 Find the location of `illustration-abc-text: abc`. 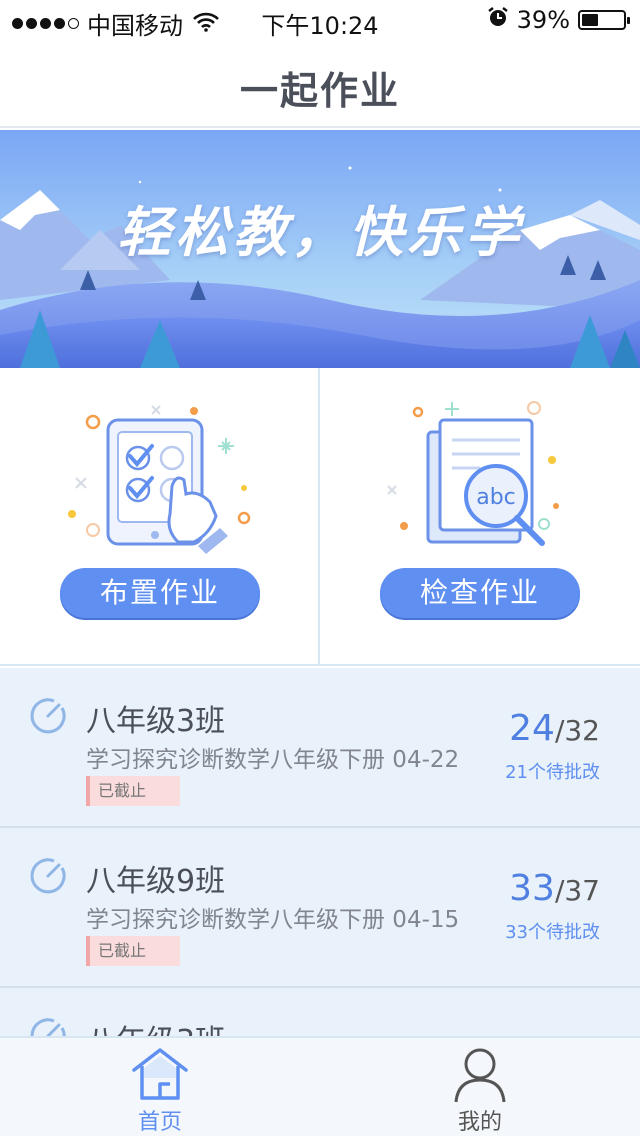

illustration-abc-text: abc is located at coordinates (496, 497).